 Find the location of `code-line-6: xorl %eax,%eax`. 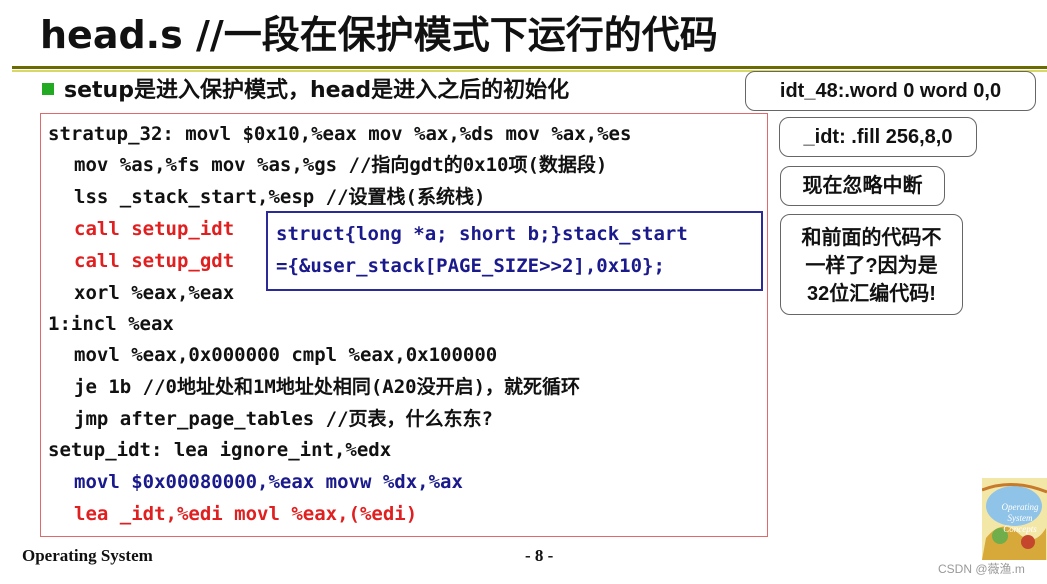

code-line-6: xorl %eax,%eax is located at coordinates (154, 293).